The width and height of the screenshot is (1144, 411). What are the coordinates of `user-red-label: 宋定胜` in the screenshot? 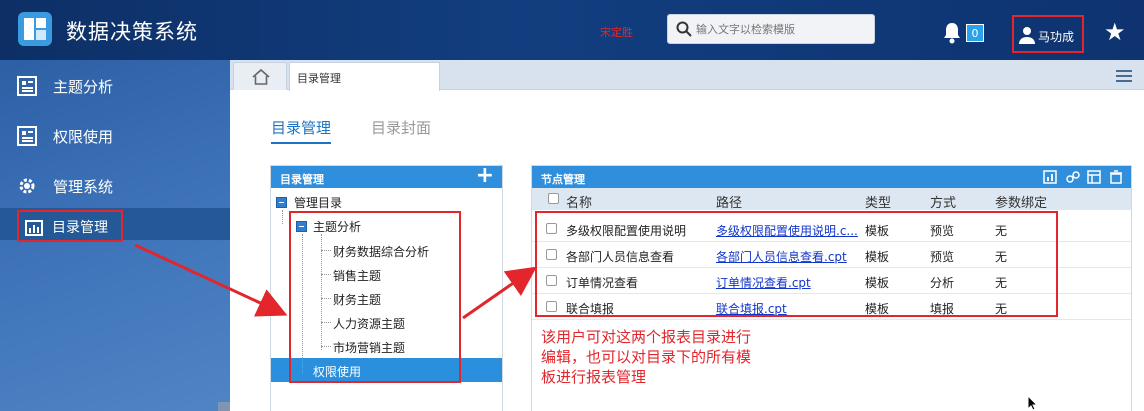 It's located at (616, 32).